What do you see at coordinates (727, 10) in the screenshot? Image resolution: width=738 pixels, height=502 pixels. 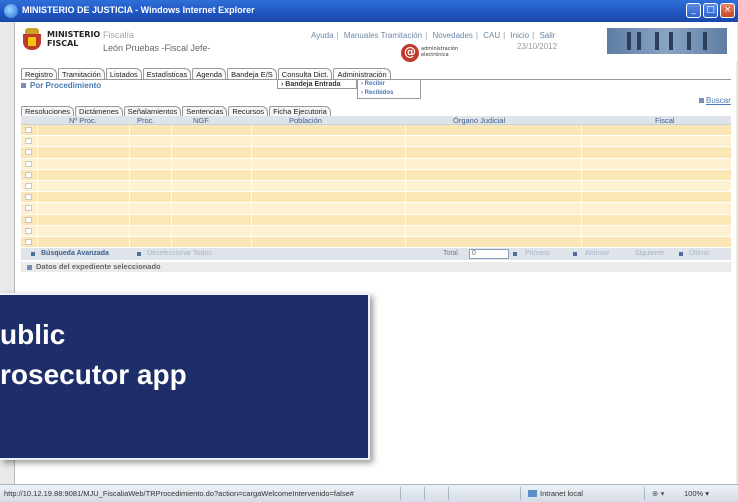 I see `close-button: ×` at bounding box center [727, 10].